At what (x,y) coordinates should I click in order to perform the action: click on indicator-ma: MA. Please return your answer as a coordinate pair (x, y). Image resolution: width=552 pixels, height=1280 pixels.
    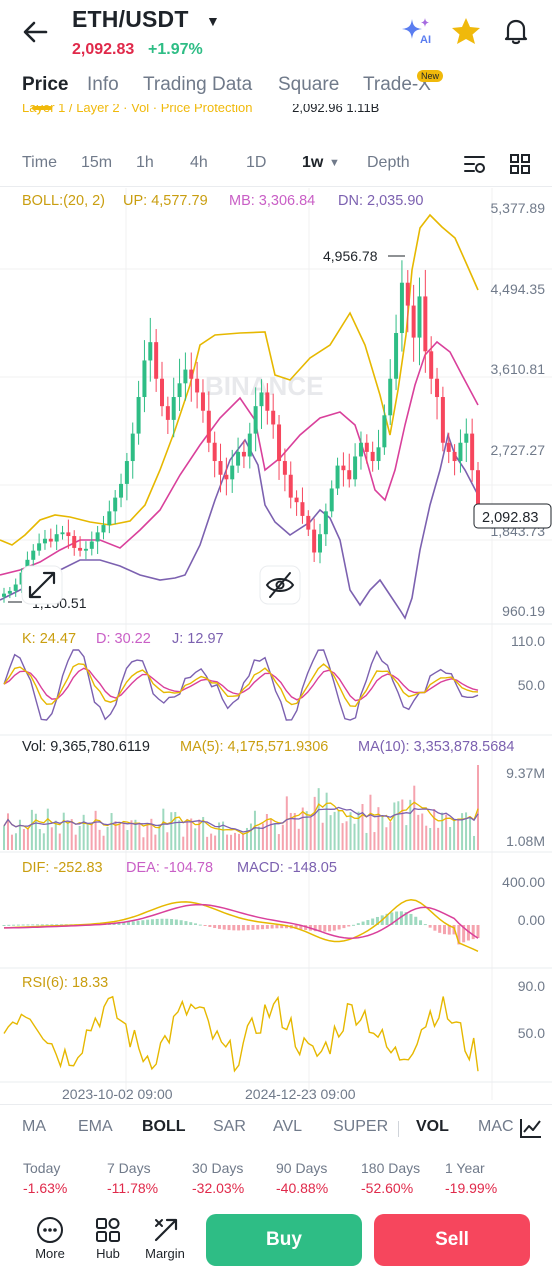
    Looking at the image, I should click on (34, 1127).